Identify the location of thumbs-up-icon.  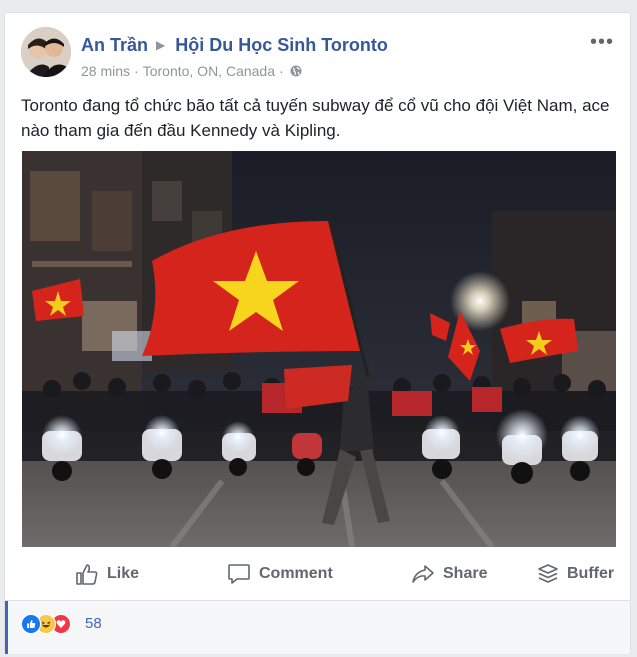
(87, 574).